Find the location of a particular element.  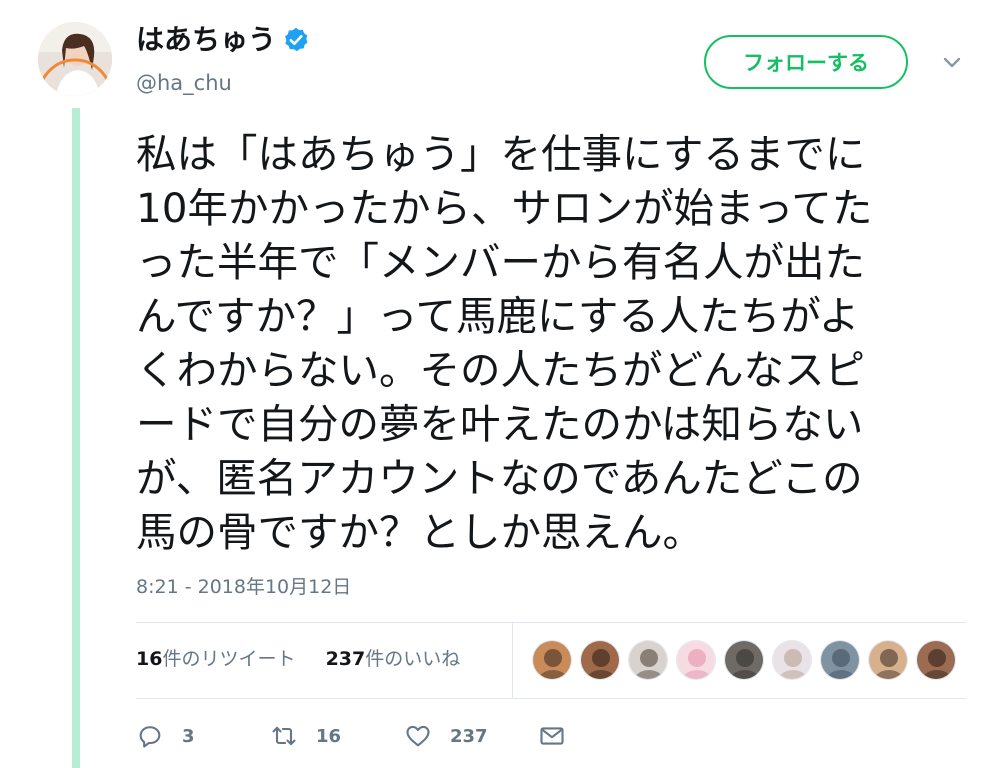

retweet-action: 16 is located at coordinates (305, 736).